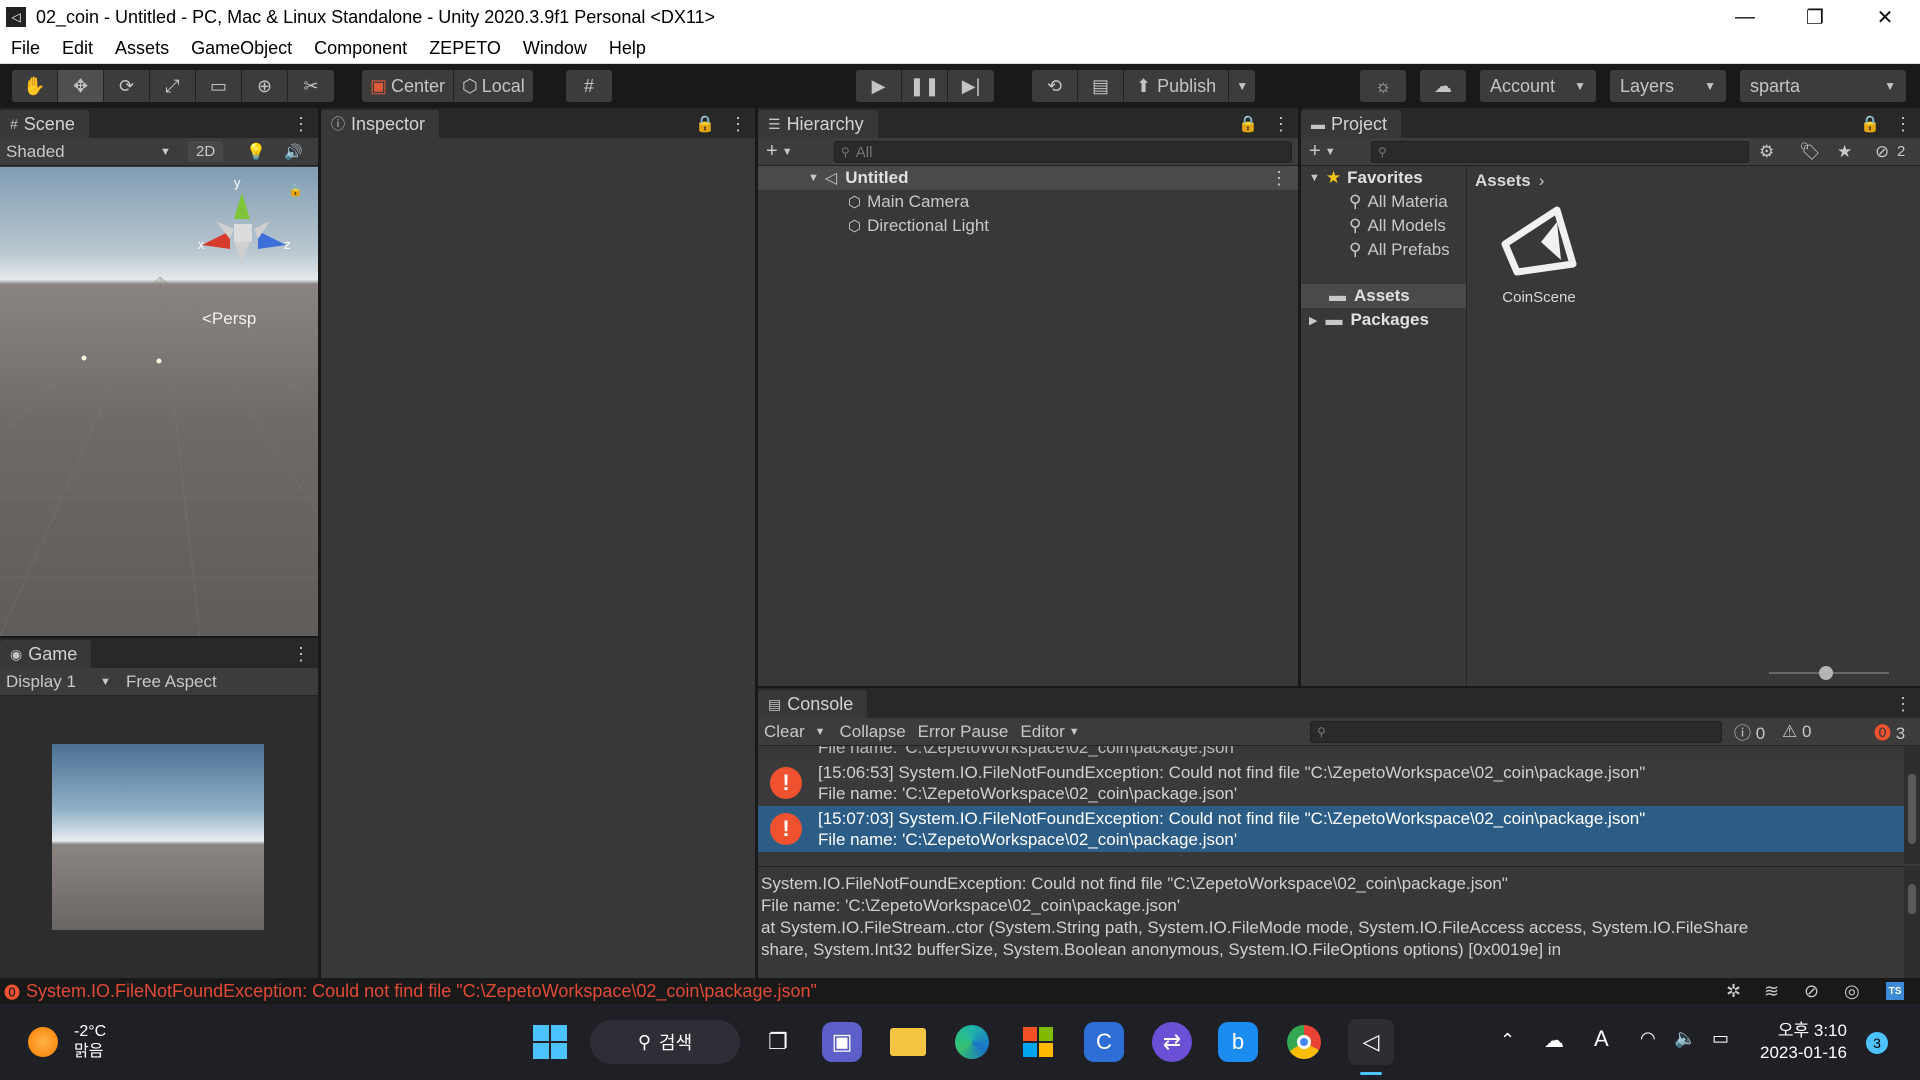 The width and height of the screenshot is (1920, 1080). Describe the element at coordinates (555, 48) in the screenshot. I see `menu-window: Window` at that location.